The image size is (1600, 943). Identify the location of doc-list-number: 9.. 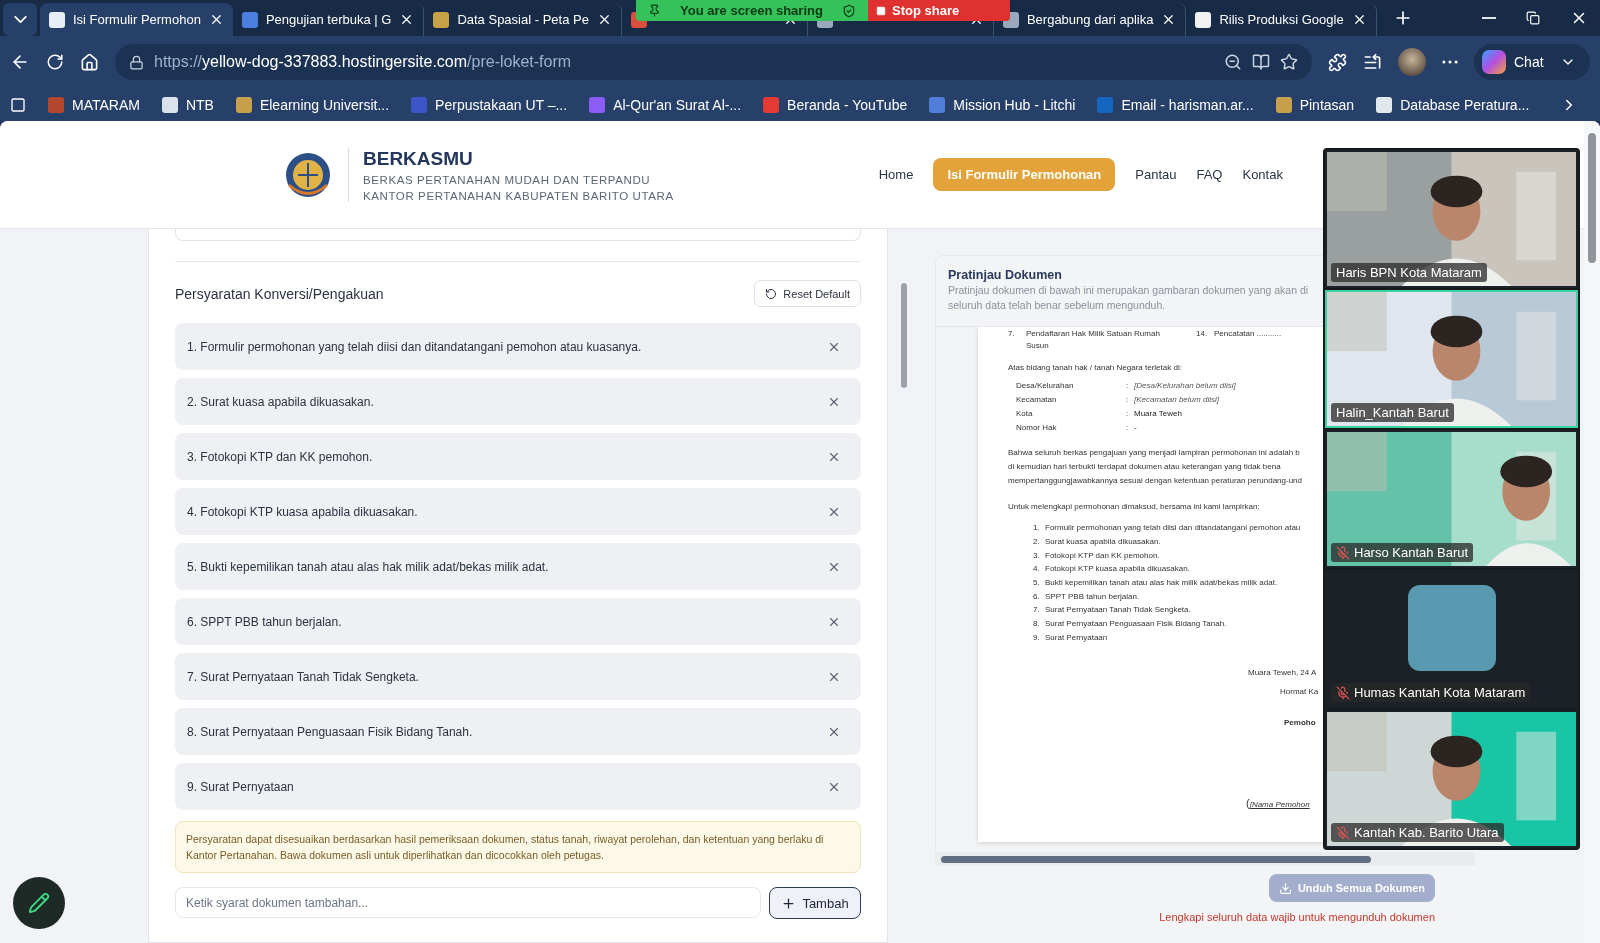
(1037, 637).